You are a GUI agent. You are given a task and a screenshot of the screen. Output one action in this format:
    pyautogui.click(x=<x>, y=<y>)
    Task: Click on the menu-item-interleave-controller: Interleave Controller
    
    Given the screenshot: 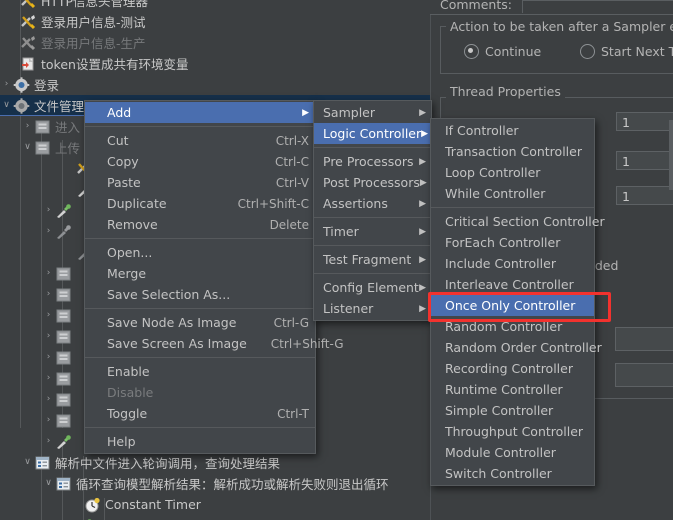 What is the action you would take?
    pyautogui.click(x=512, y=284)
    